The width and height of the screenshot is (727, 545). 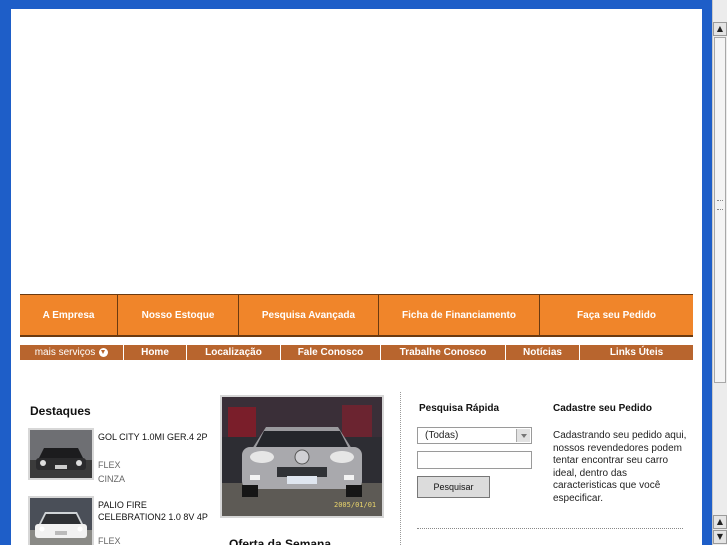 What do you see at coordinates (69, 315) in the screenshot?
I see `nav-item-a-empresa: A Empresa` at bounding box center [69, 315].